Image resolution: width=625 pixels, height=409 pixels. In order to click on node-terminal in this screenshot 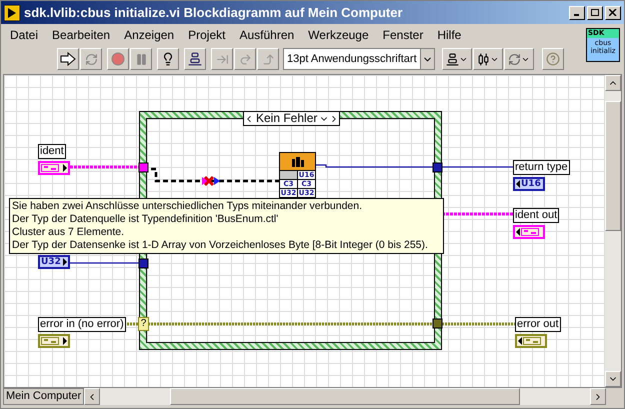, I will do `click(289, 175)`.